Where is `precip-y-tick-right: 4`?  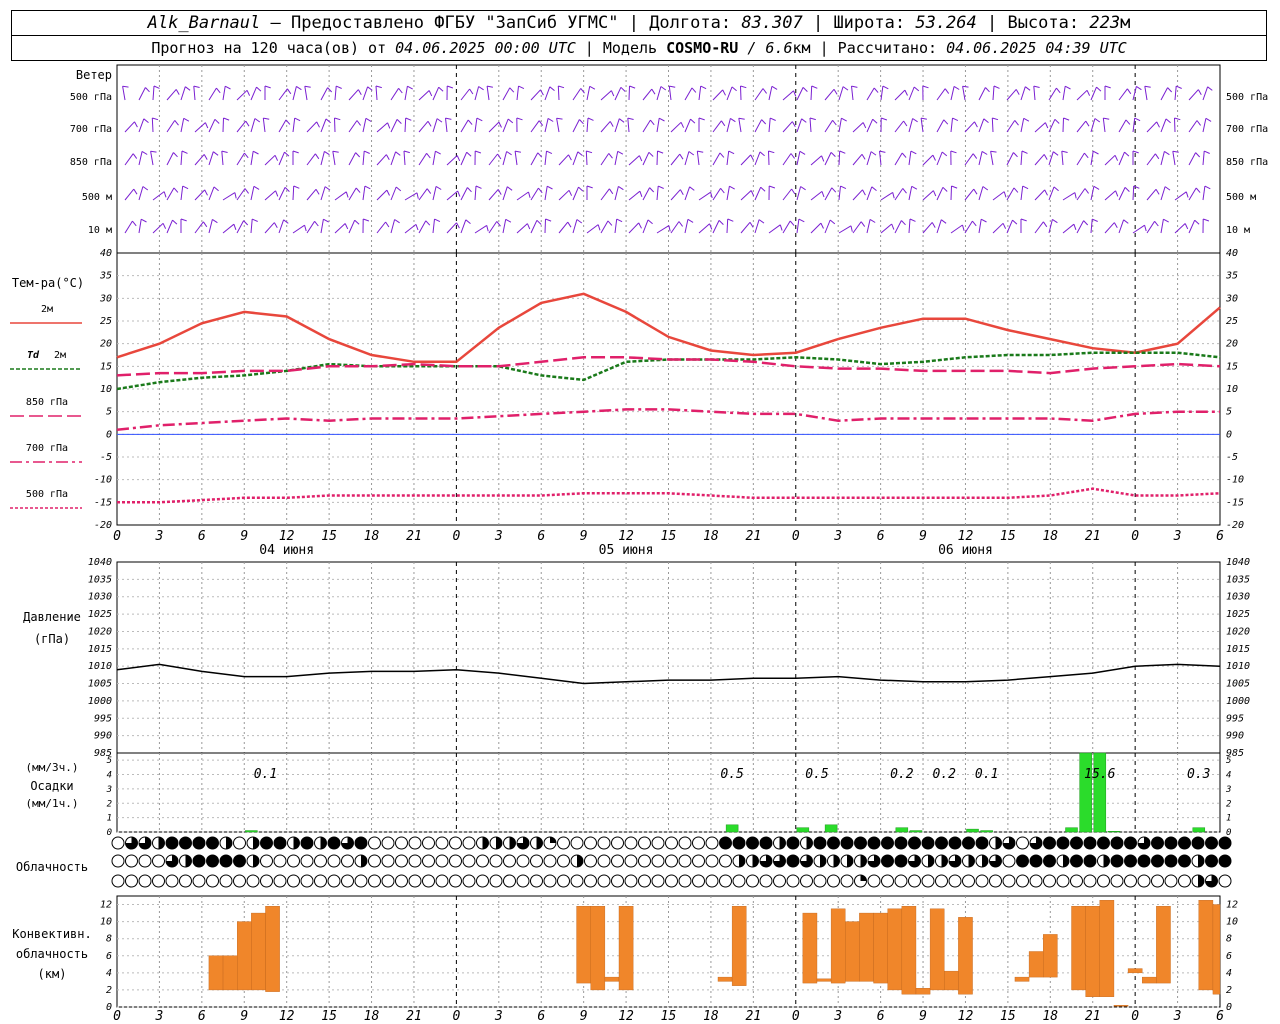
precip-y-tick-right: 4 is located at coordinates (1228, 776).